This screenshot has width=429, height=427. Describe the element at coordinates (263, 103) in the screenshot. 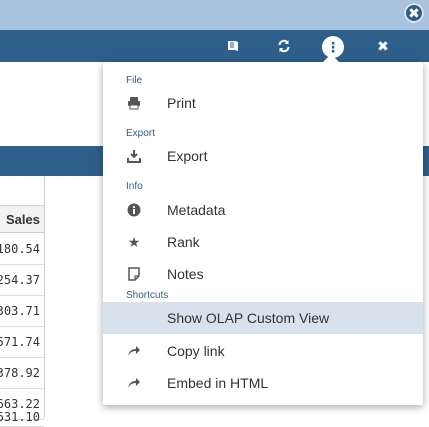

I see `menu-item-print: Print` at that location.